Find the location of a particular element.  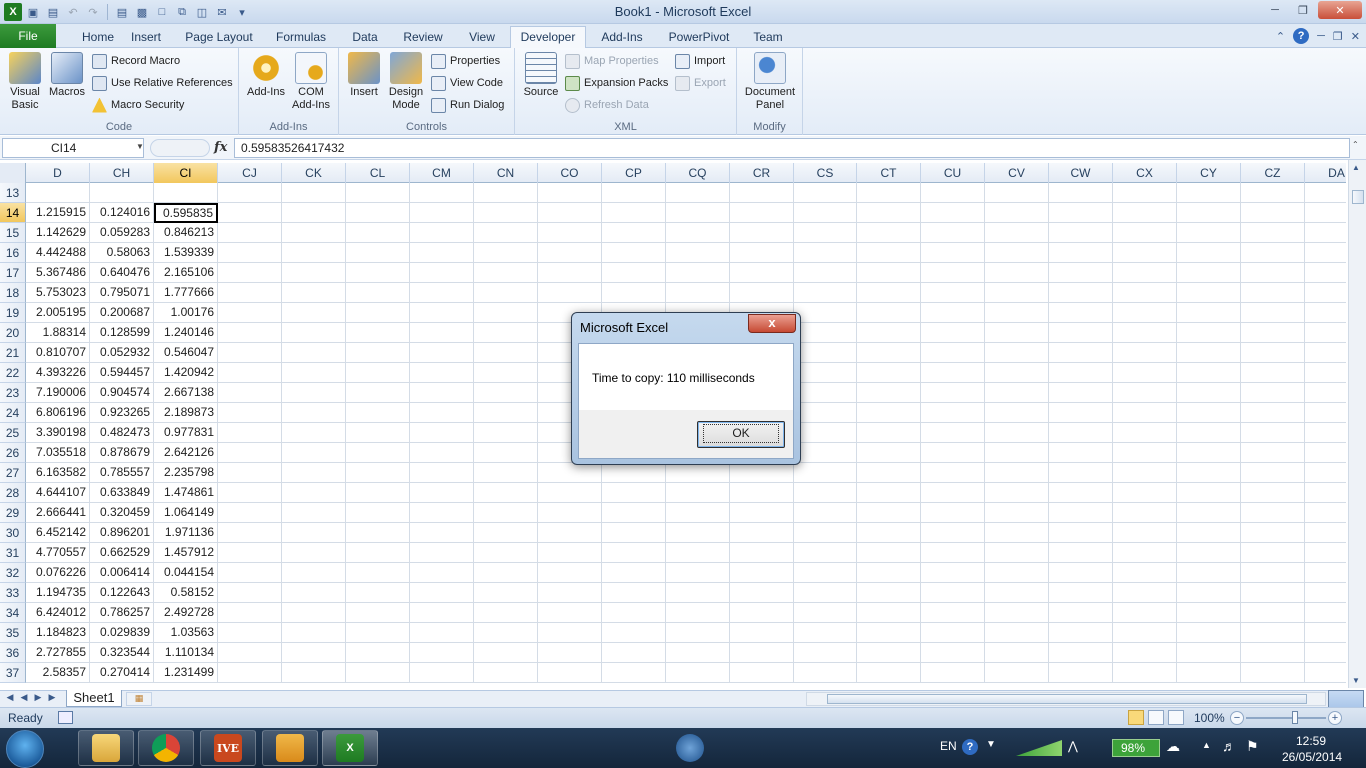

cell-cj13 is located at coordinates (250, 193).